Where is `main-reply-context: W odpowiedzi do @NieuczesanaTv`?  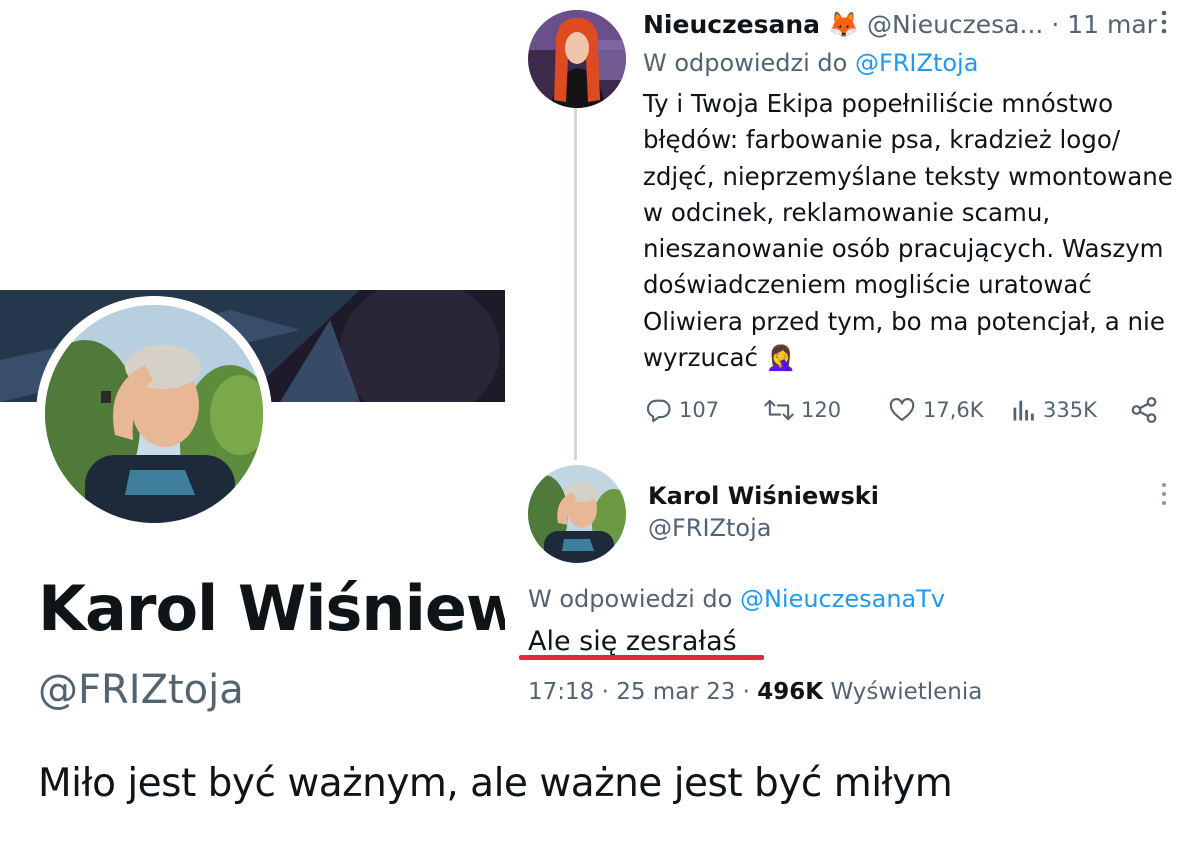
main-reply-context: W odpowiedzi do @NieuczesanaTv is located at coordinates (736, 599).